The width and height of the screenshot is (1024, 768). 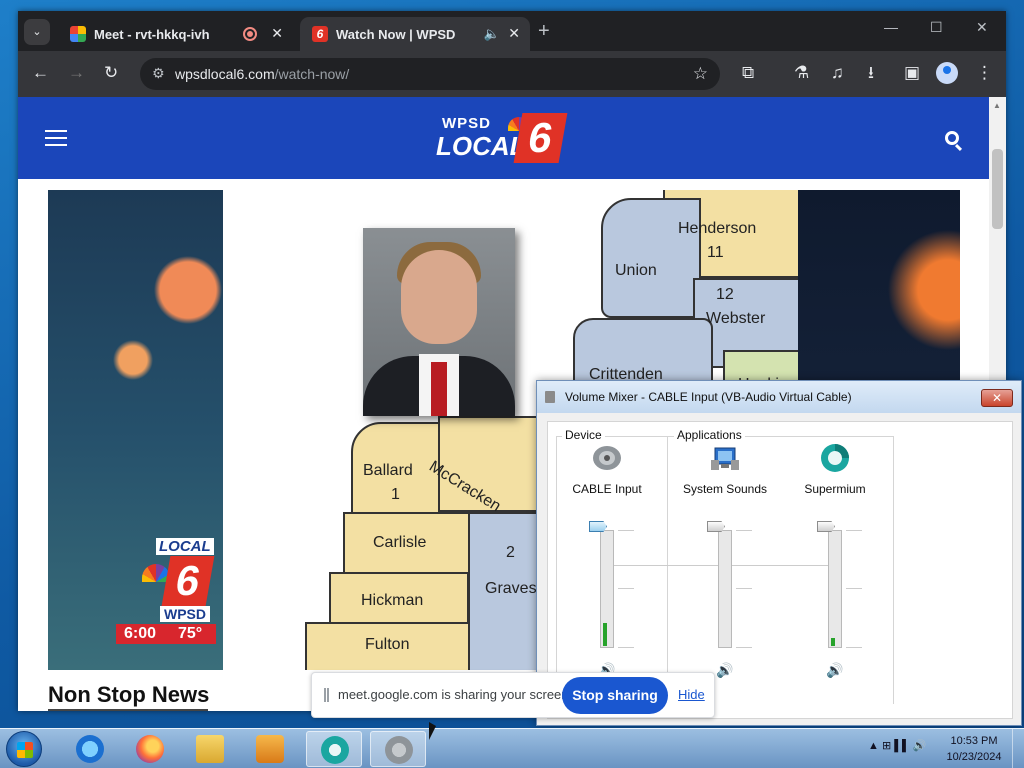 I want to click on browser-menu-icon: ⋮, so click(x=984, y=73).